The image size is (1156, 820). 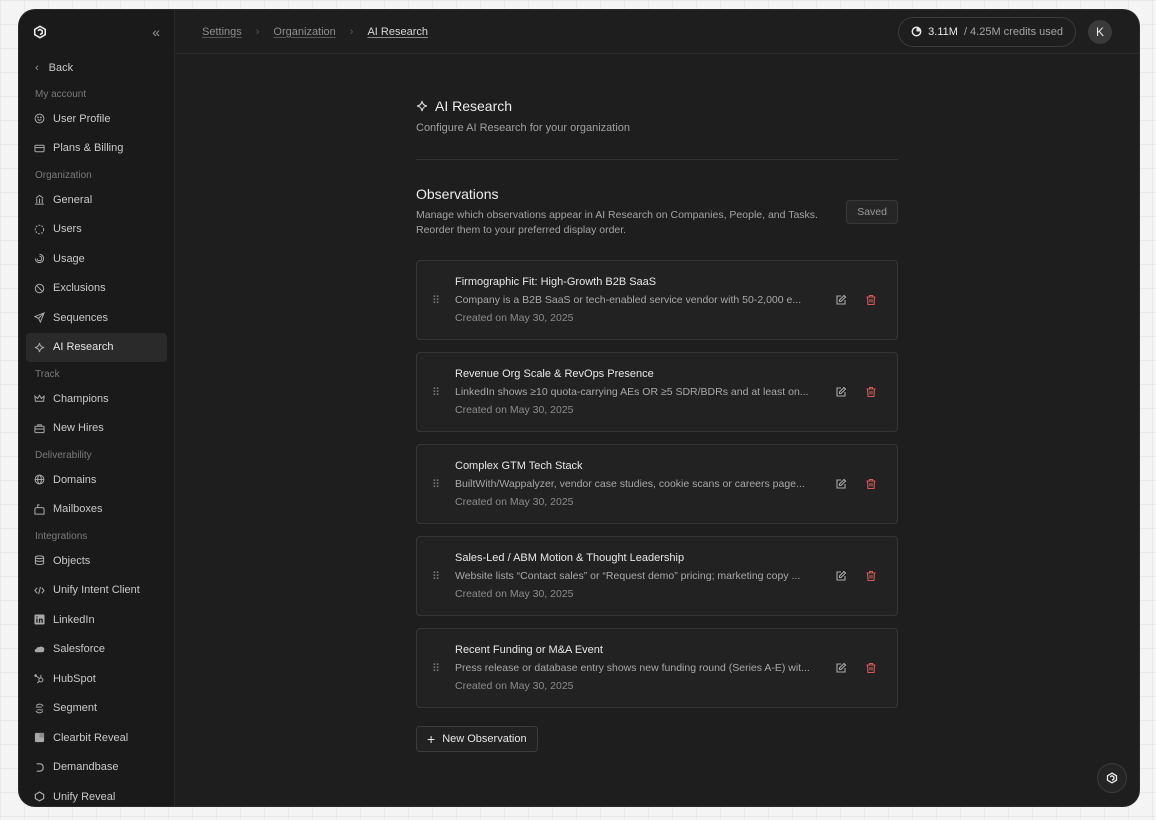 I want to click on saved-button: Saved, so click(x=872, y=212).